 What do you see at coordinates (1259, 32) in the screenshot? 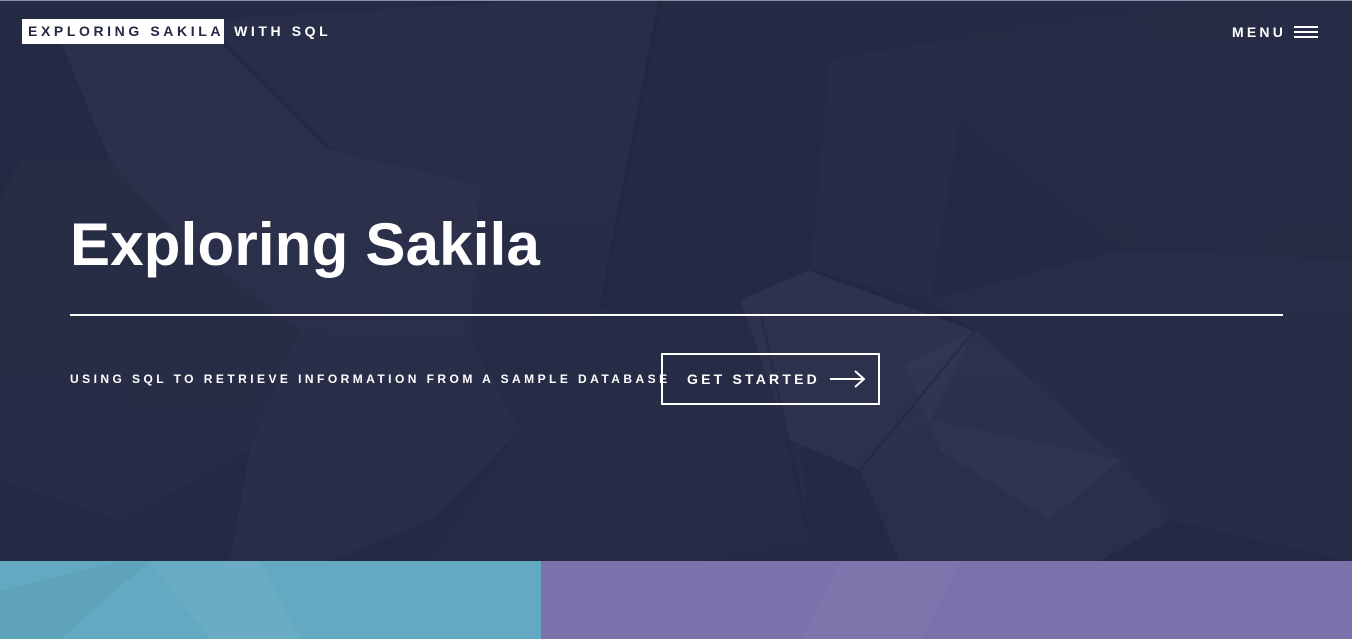
I see `menu-label: MENU` at bounding box center [1259, 32].